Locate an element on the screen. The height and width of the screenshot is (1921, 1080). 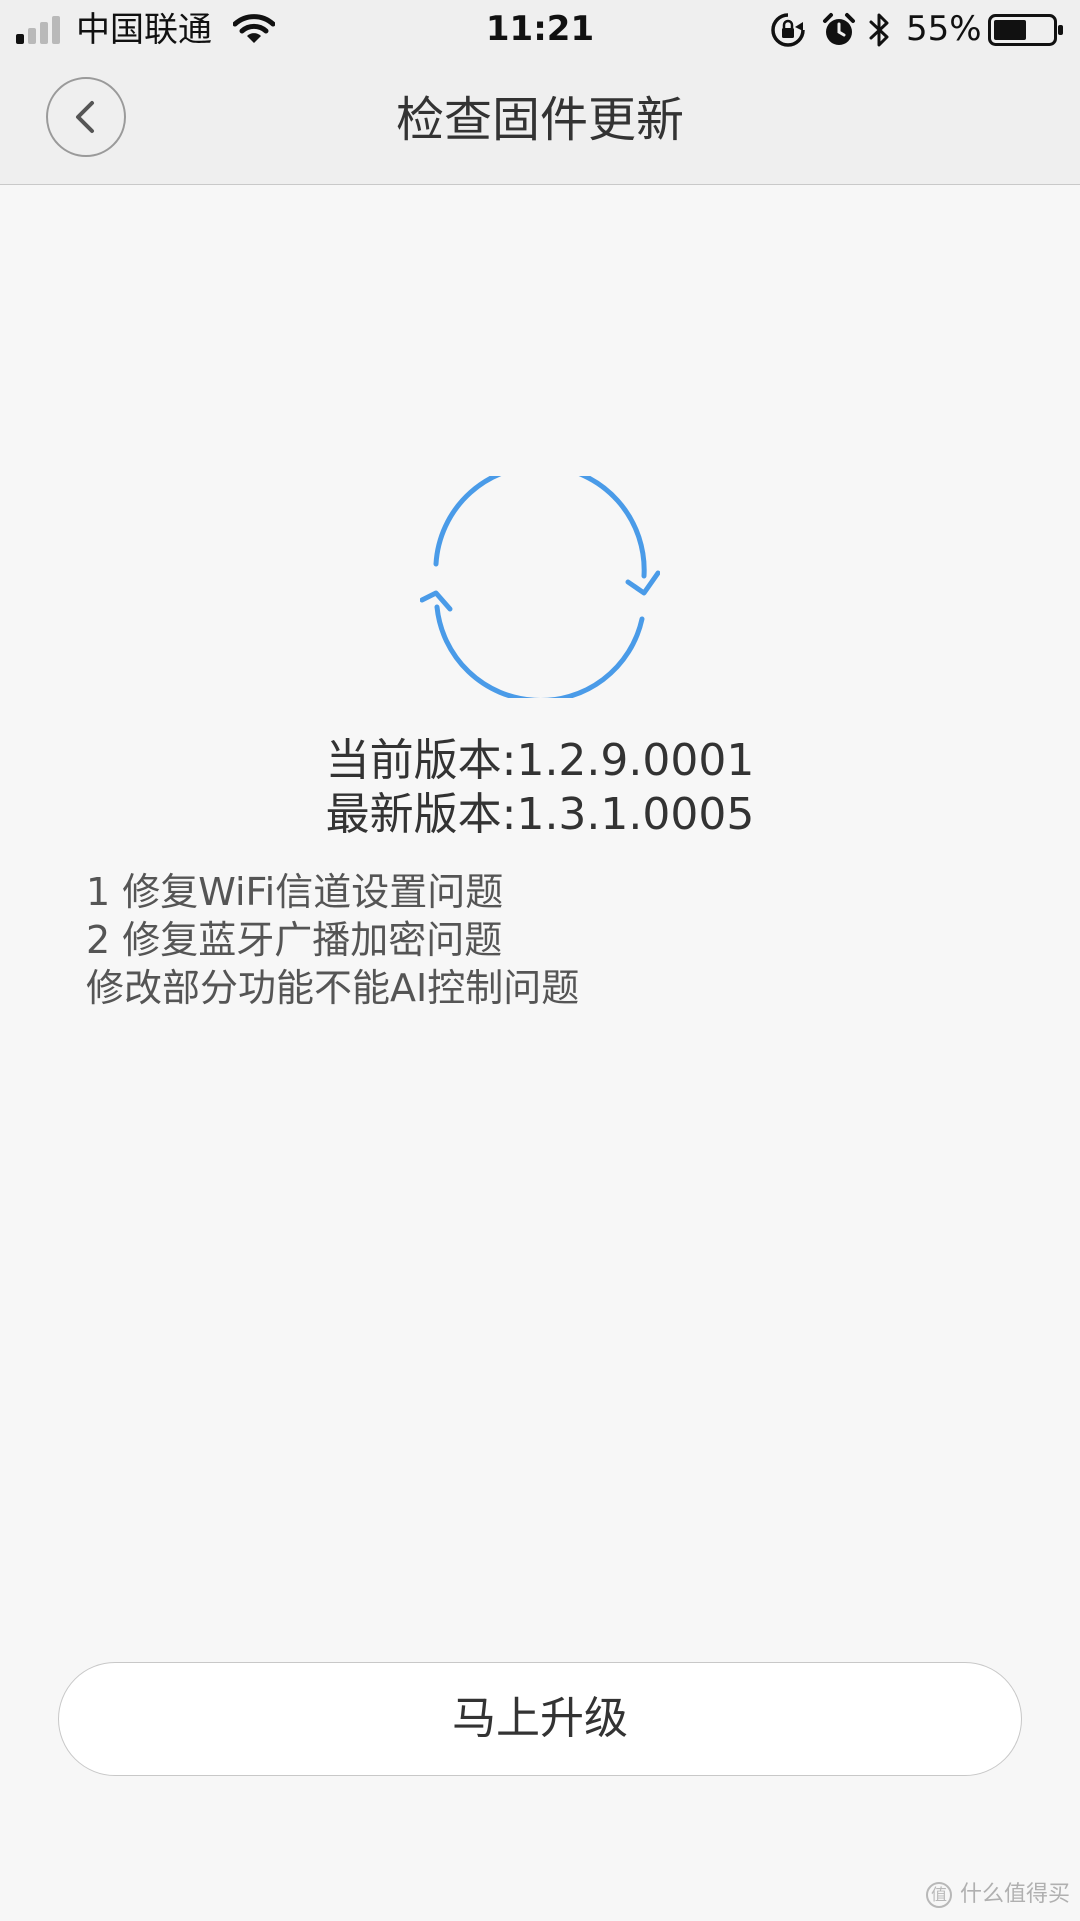
watermark: 值 什么值得买 is located at coordinates (997, 1895).